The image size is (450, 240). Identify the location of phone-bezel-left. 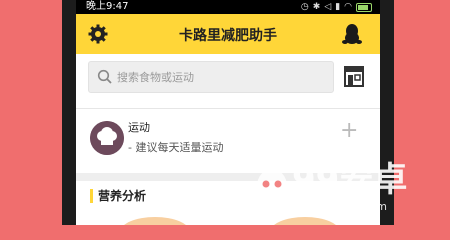
(69, 112).